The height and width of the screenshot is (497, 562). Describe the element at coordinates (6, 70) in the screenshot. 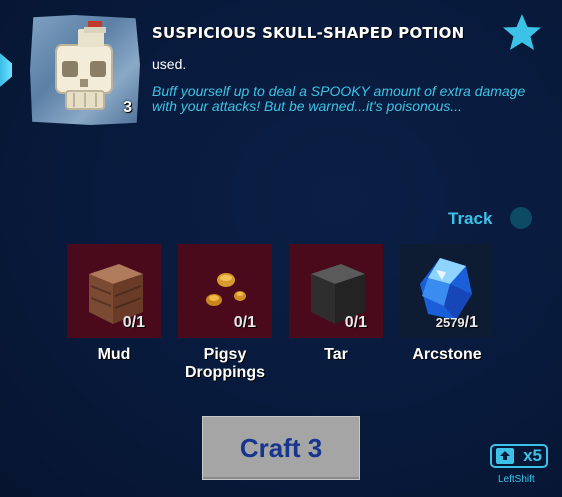

I see `previous-tab-arrow` at that location.